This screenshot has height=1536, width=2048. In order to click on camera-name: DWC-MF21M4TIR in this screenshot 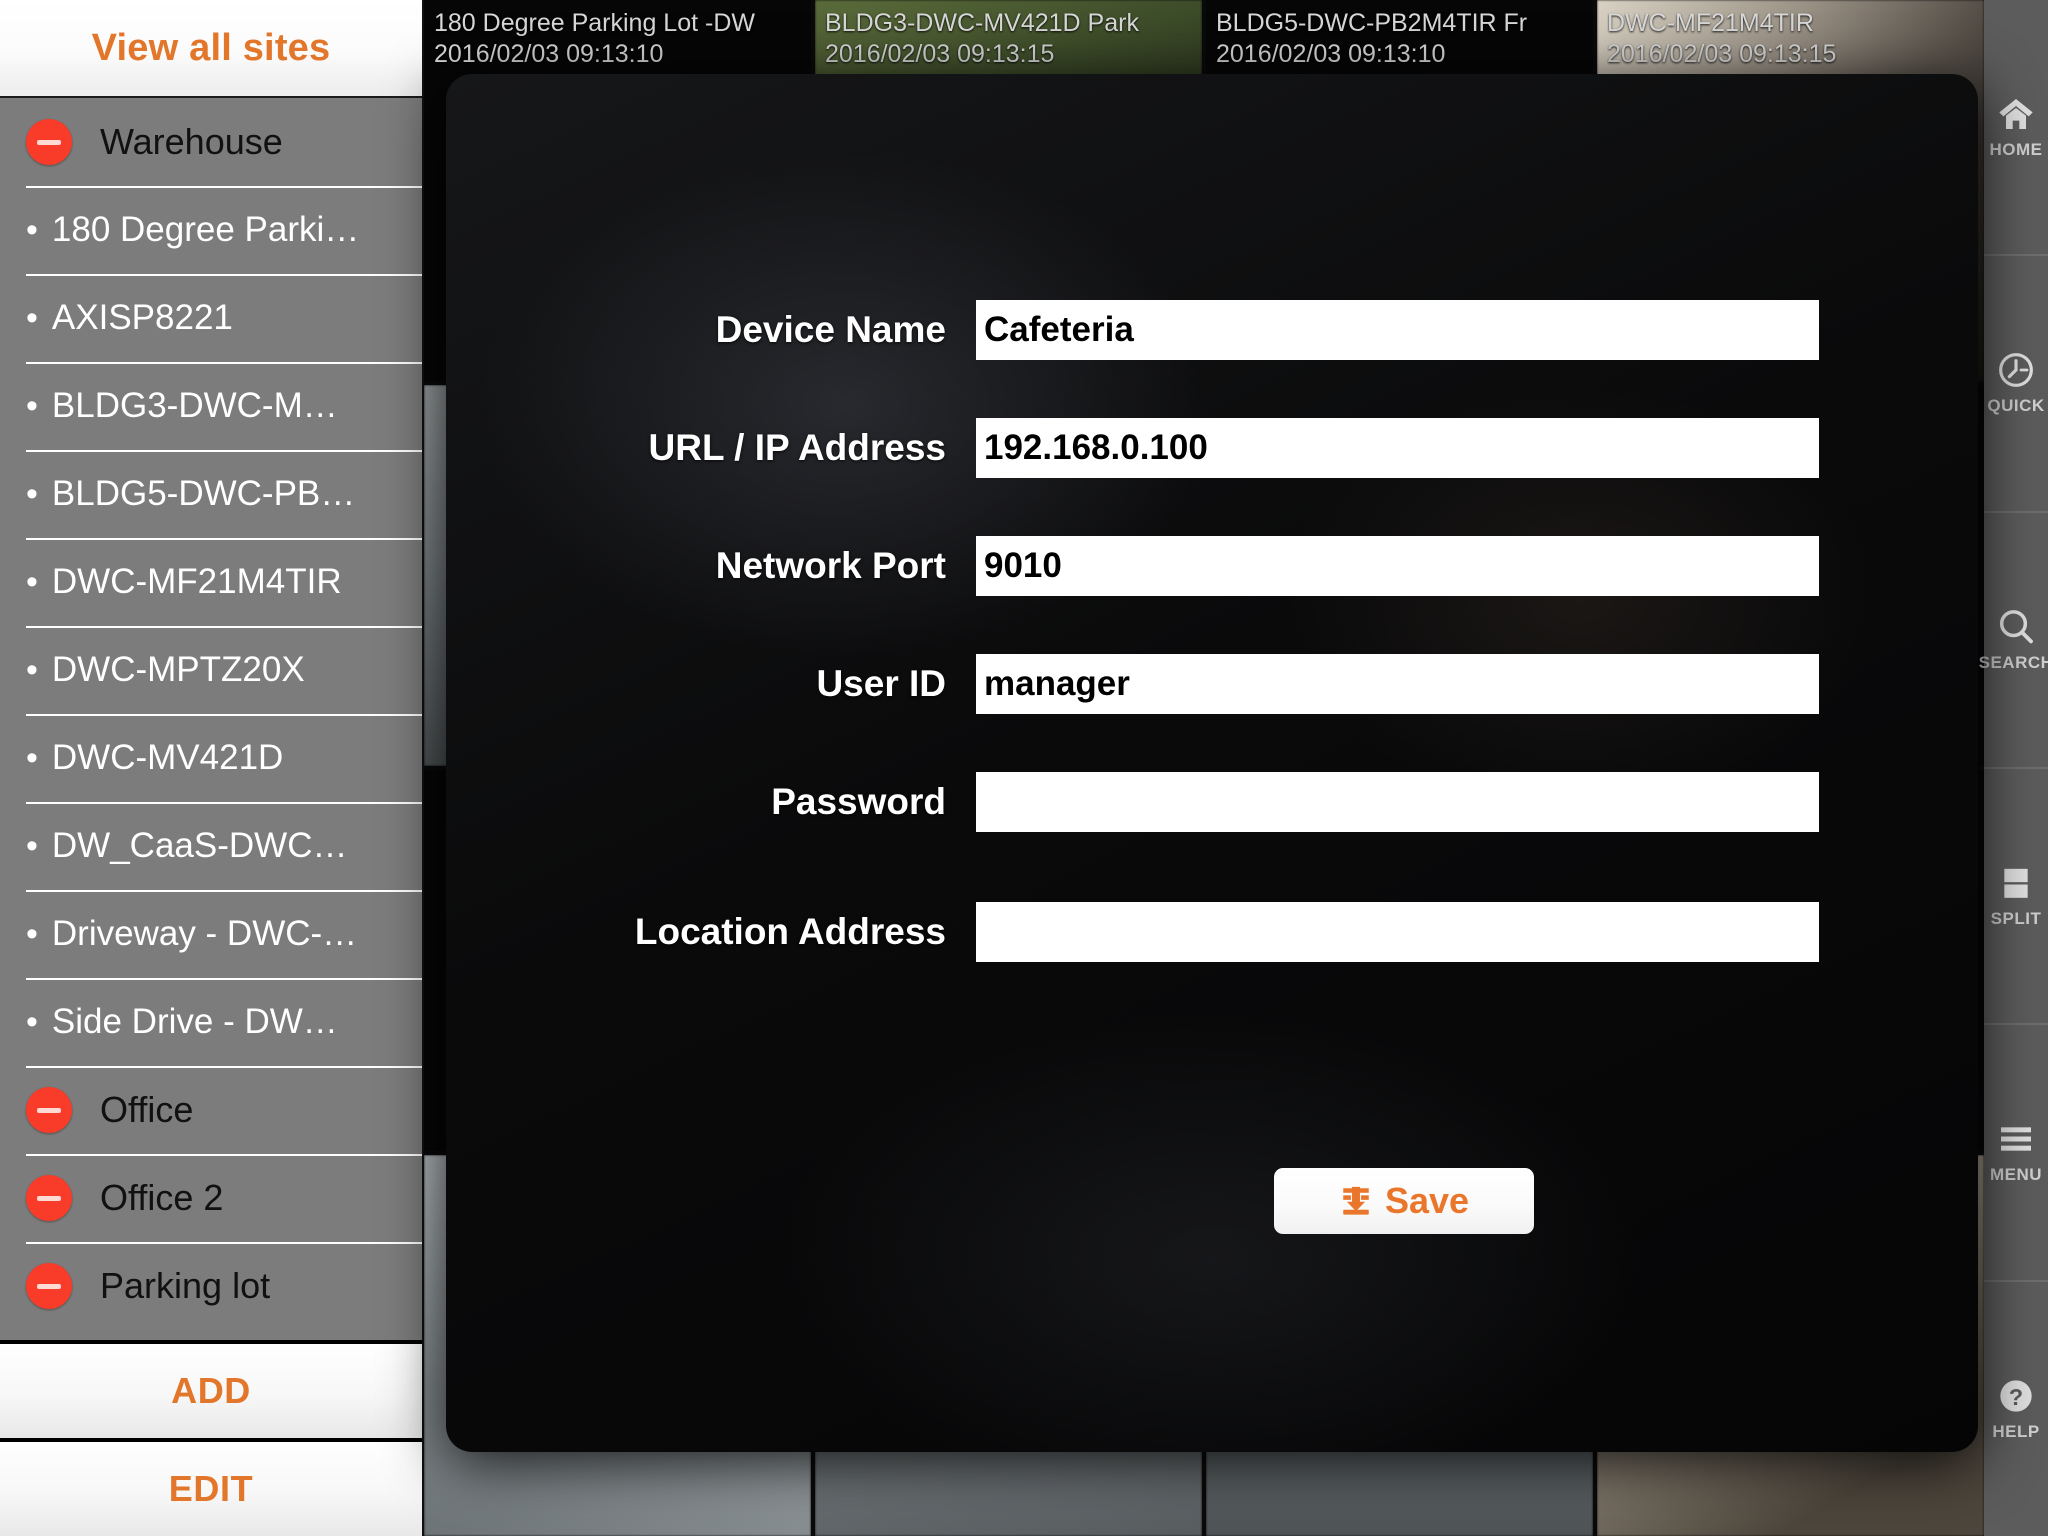, I will do `click(1710, 23)`.